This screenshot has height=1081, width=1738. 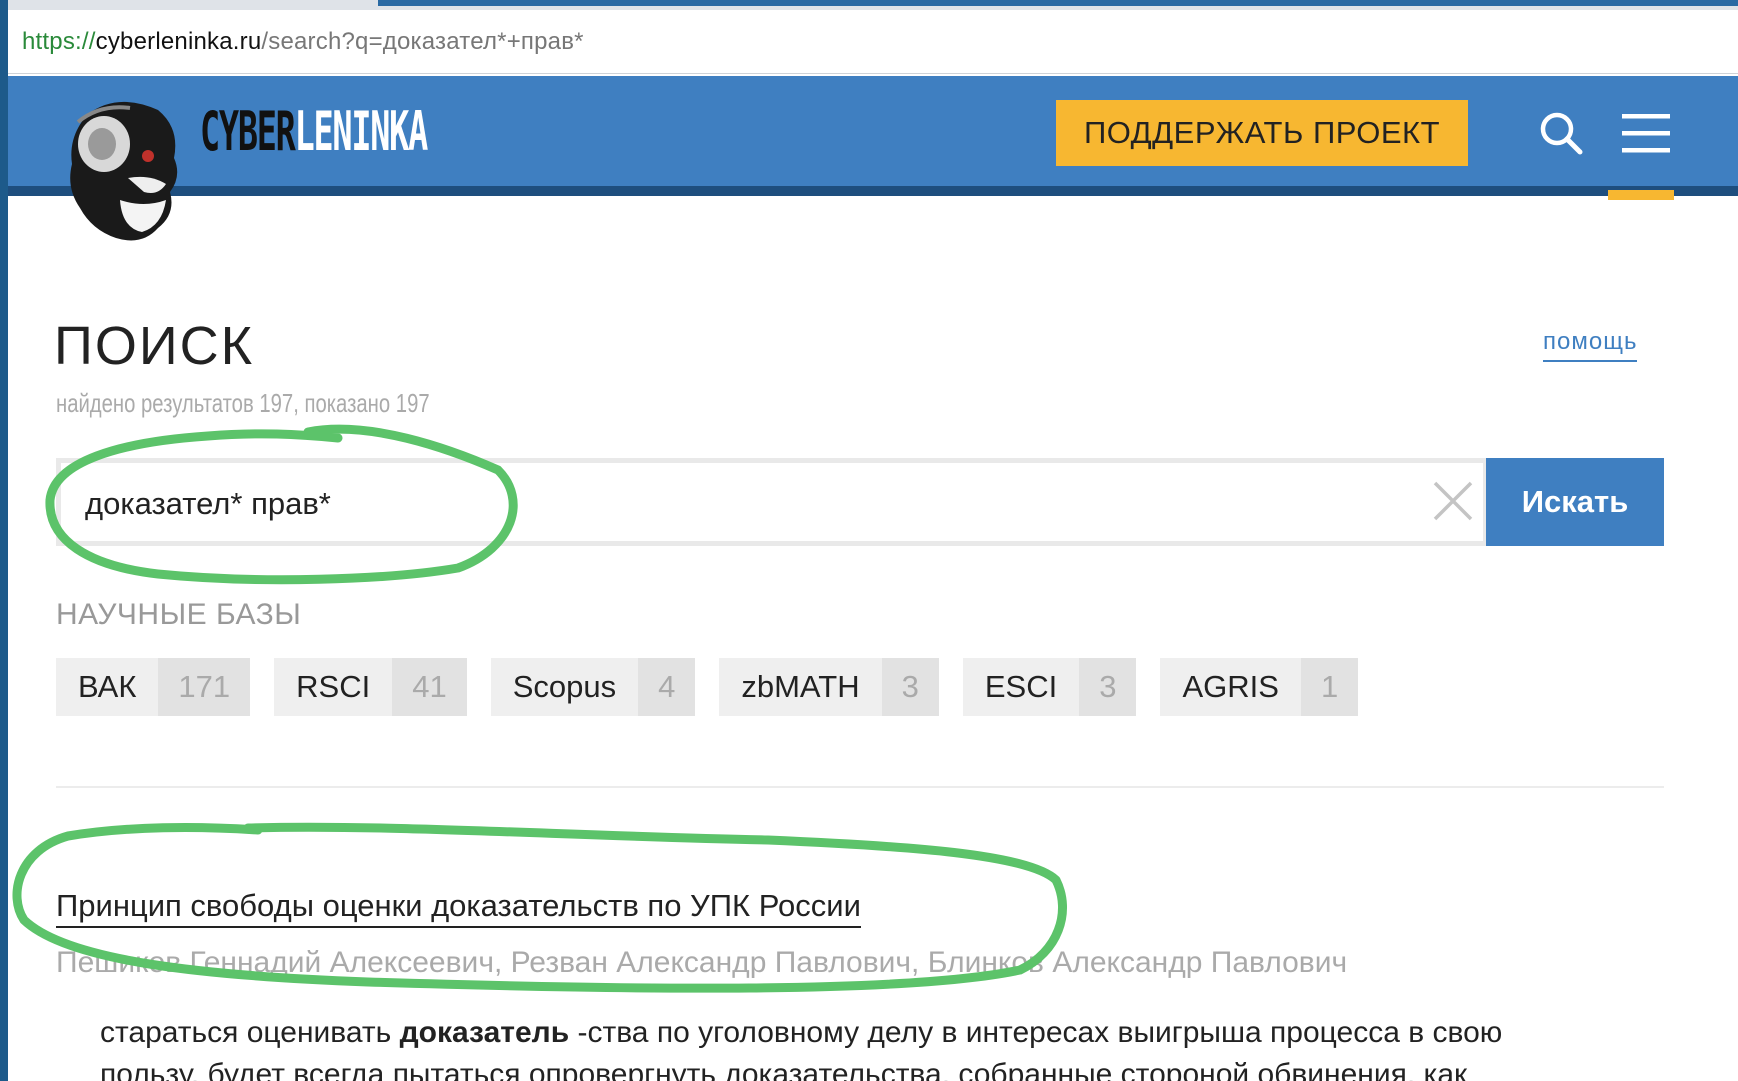 What do you see at coordinates (735, 504) in the screenshot?
I see `search-input` at bounding box center [735, 504].